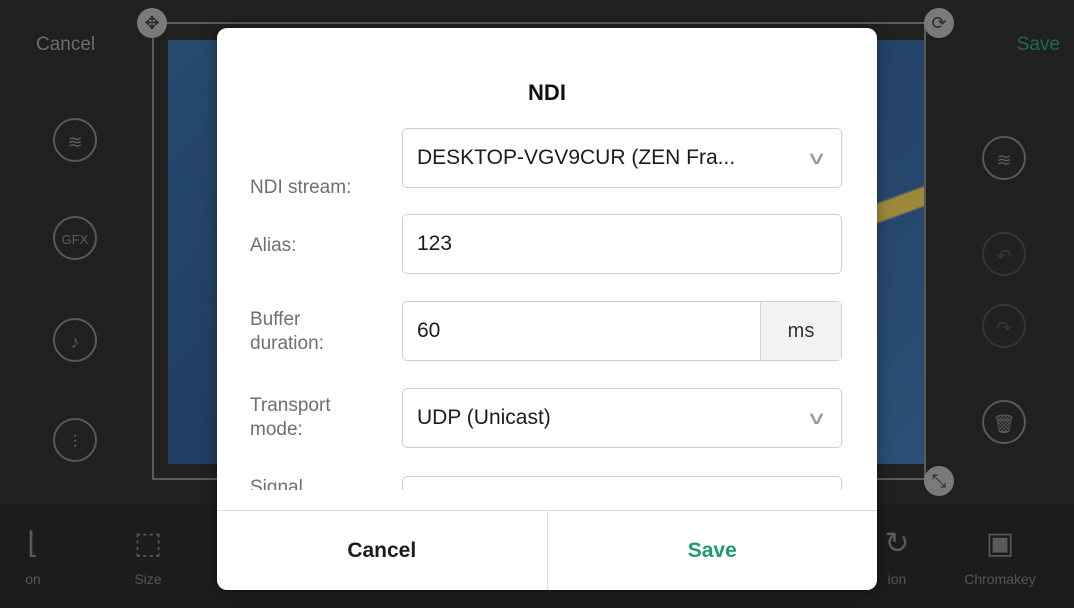 This screenshot has height=608, width=1074. I want to click on ndi-stream-label: NDI stream:, so click(301, 187).